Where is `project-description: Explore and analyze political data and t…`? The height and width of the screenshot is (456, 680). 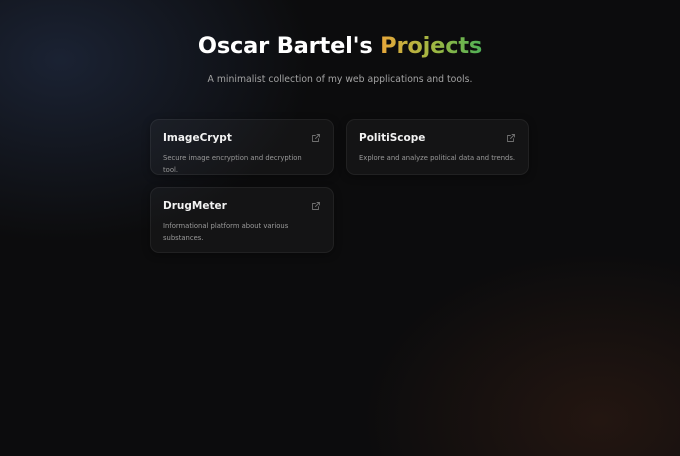
project-description: Explore and analyze political data and t… is located at coordinates (437, 158).